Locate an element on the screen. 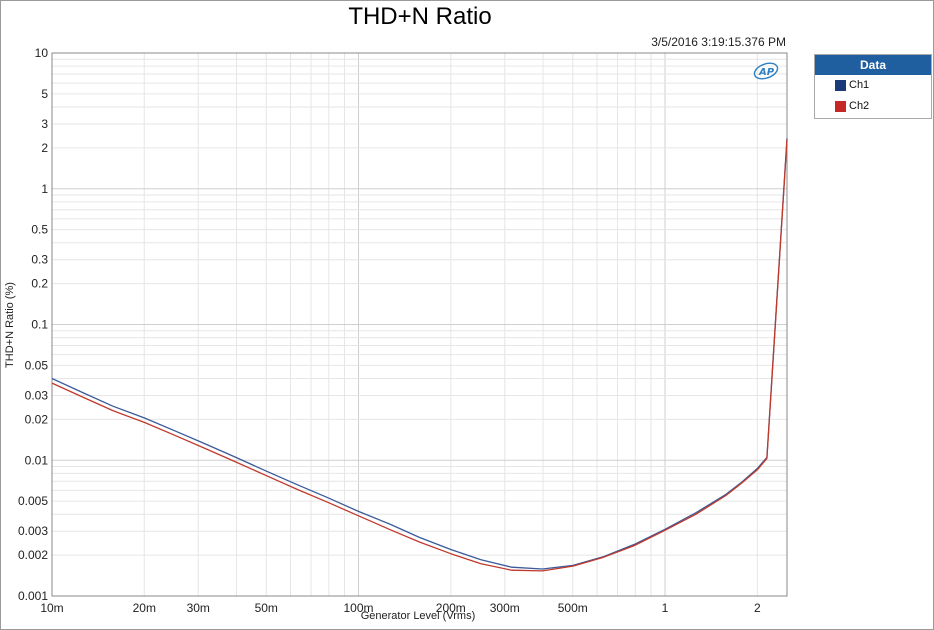 The image size is (934, 630). y-tick-label: 0.003 is located at coordinates (33, 531).